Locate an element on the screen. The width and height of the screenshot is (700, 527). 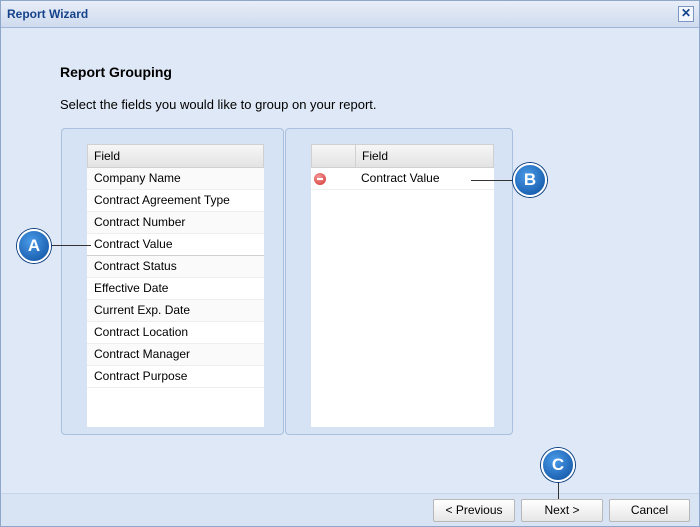
available-field-item: Contract Agreement Type is located at coordinates (175, 201).